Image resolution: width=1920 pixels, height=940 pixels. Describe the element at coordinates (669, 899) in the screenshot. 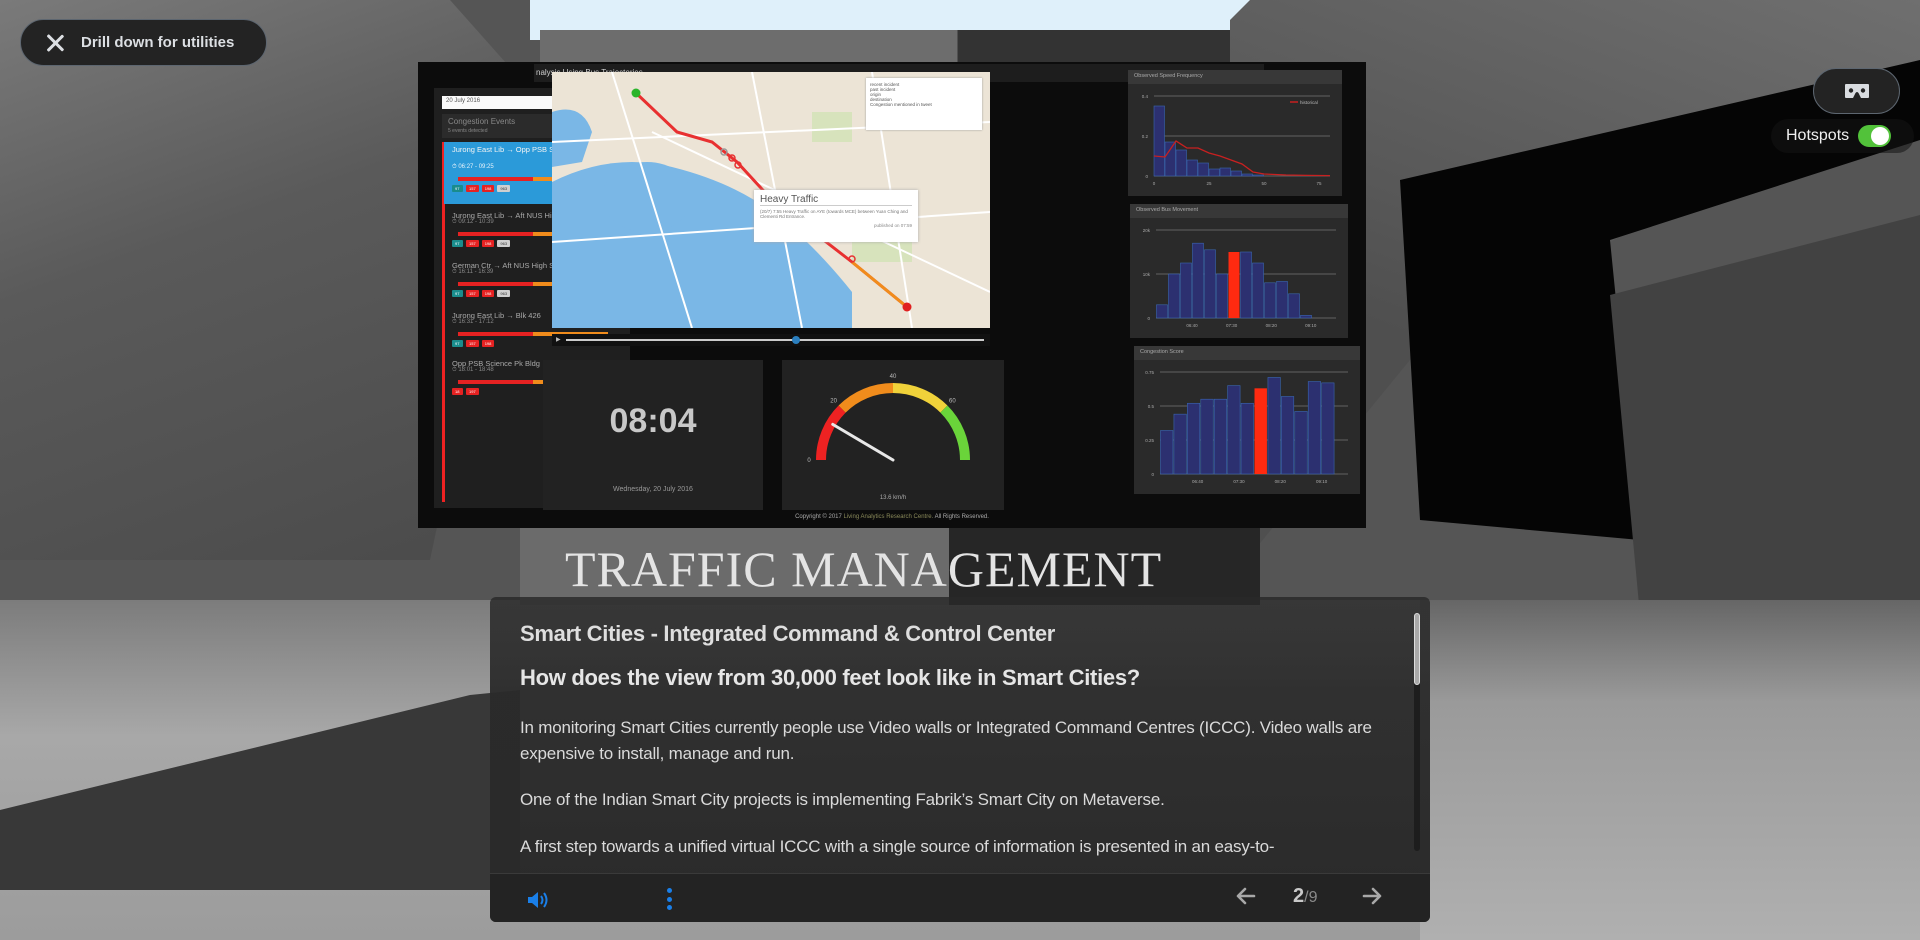

I see `more-options-button` at that location.